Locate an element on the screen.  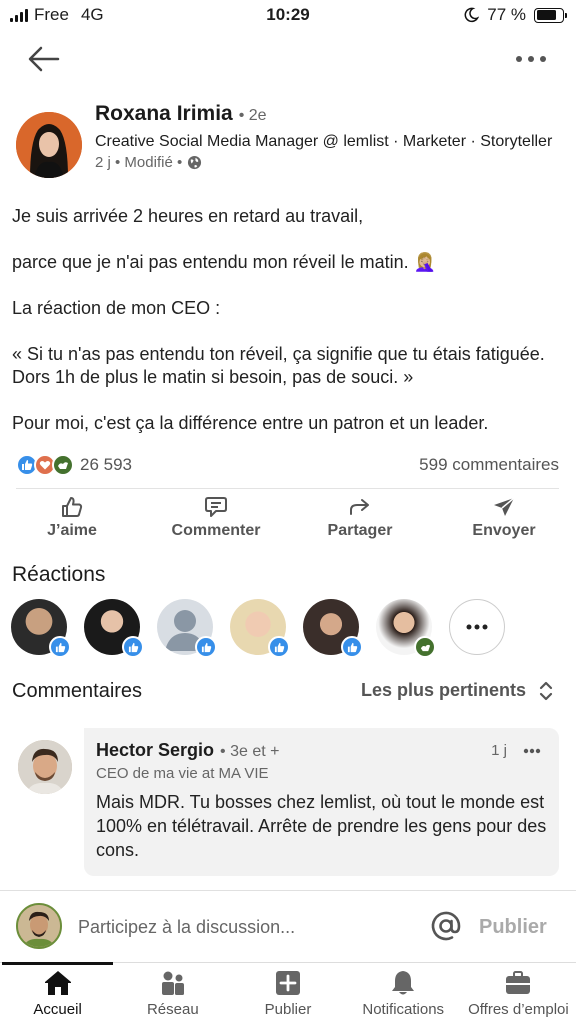
social-counts: 26 593 599 commentaires is located at coordinates (287, 465).